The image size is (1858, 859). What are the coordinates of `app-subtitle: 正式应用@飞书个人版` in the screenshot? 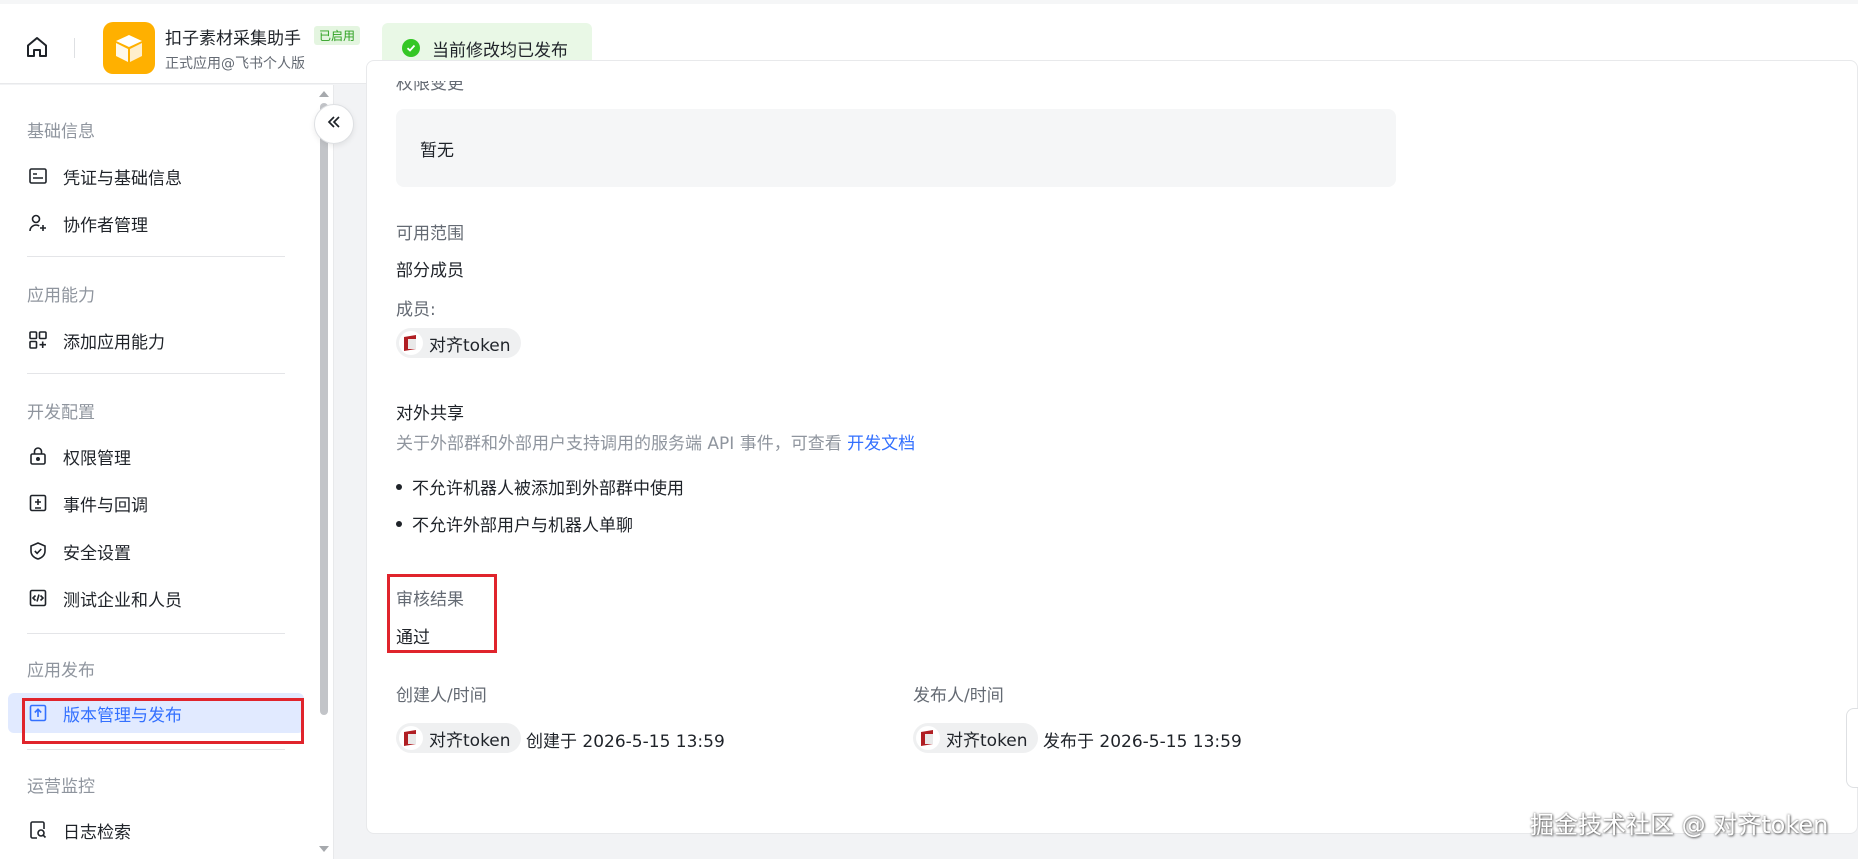 It's located at (235, 64).